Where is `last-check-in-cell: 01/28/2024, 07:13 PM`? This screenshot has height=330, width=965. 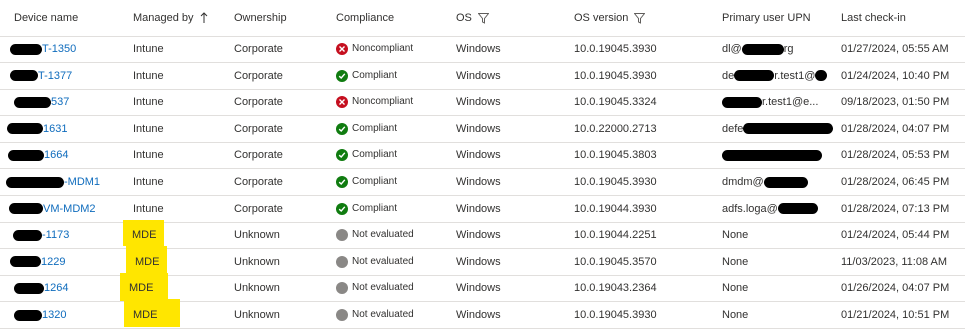 last-check-in-cell: 01/28/2024, 07:13 PM is located at coordinates (895, 208).